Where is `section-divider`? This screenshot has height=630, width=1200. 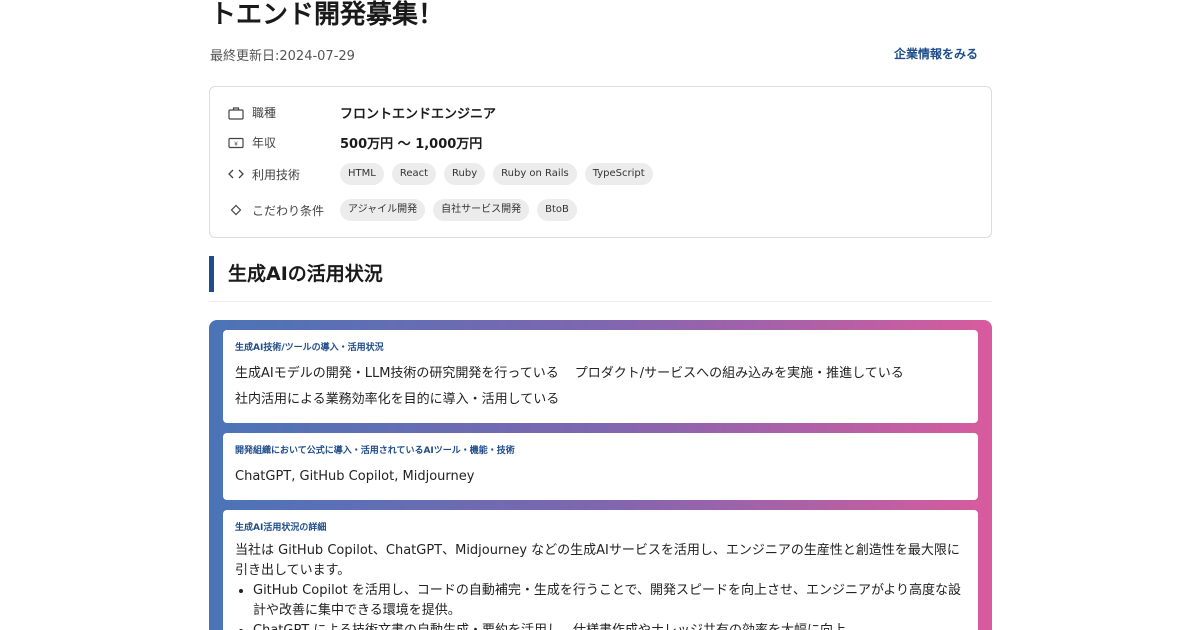 section-divider is located at coordinates (600, 301).